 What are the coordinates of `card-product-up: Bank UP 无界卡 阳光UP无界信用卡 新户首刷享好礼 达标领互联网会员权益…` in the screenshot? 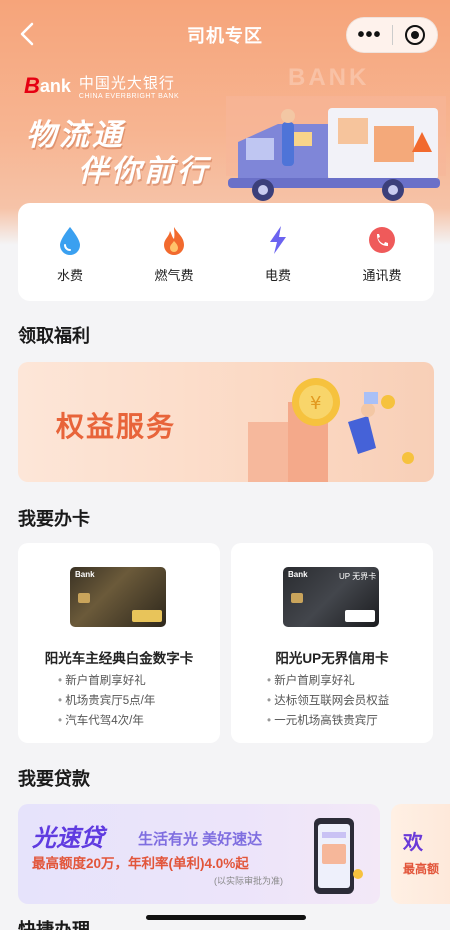 It's located at (332, 643).